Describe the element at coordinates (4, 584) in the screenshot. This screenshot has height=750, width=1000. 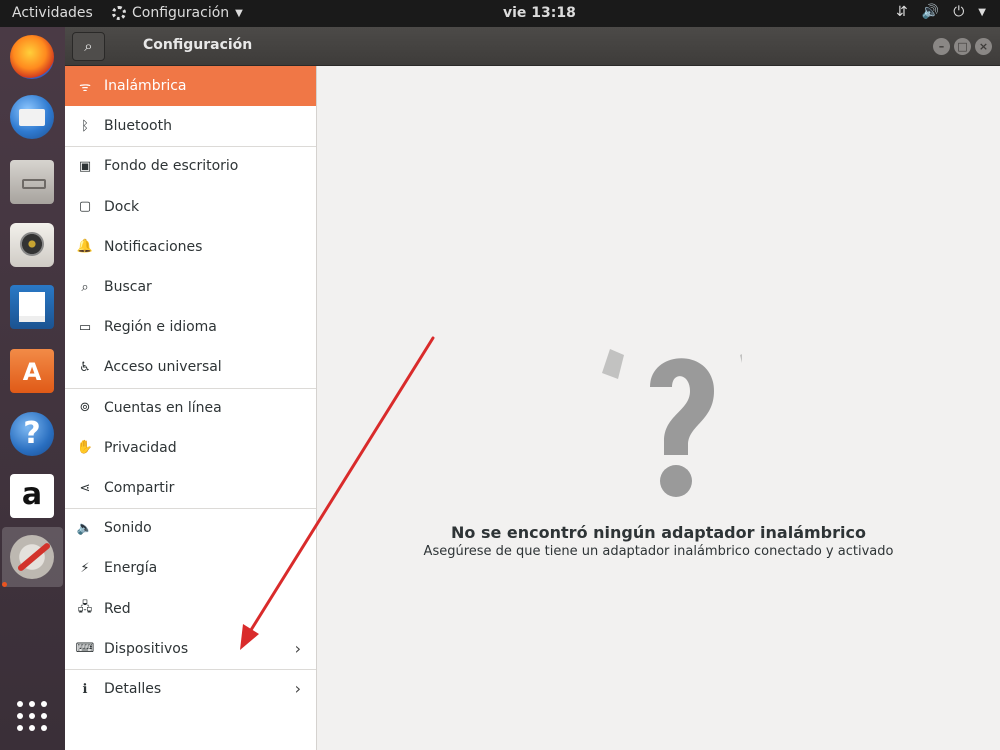
I see `active-indicator` at that location.